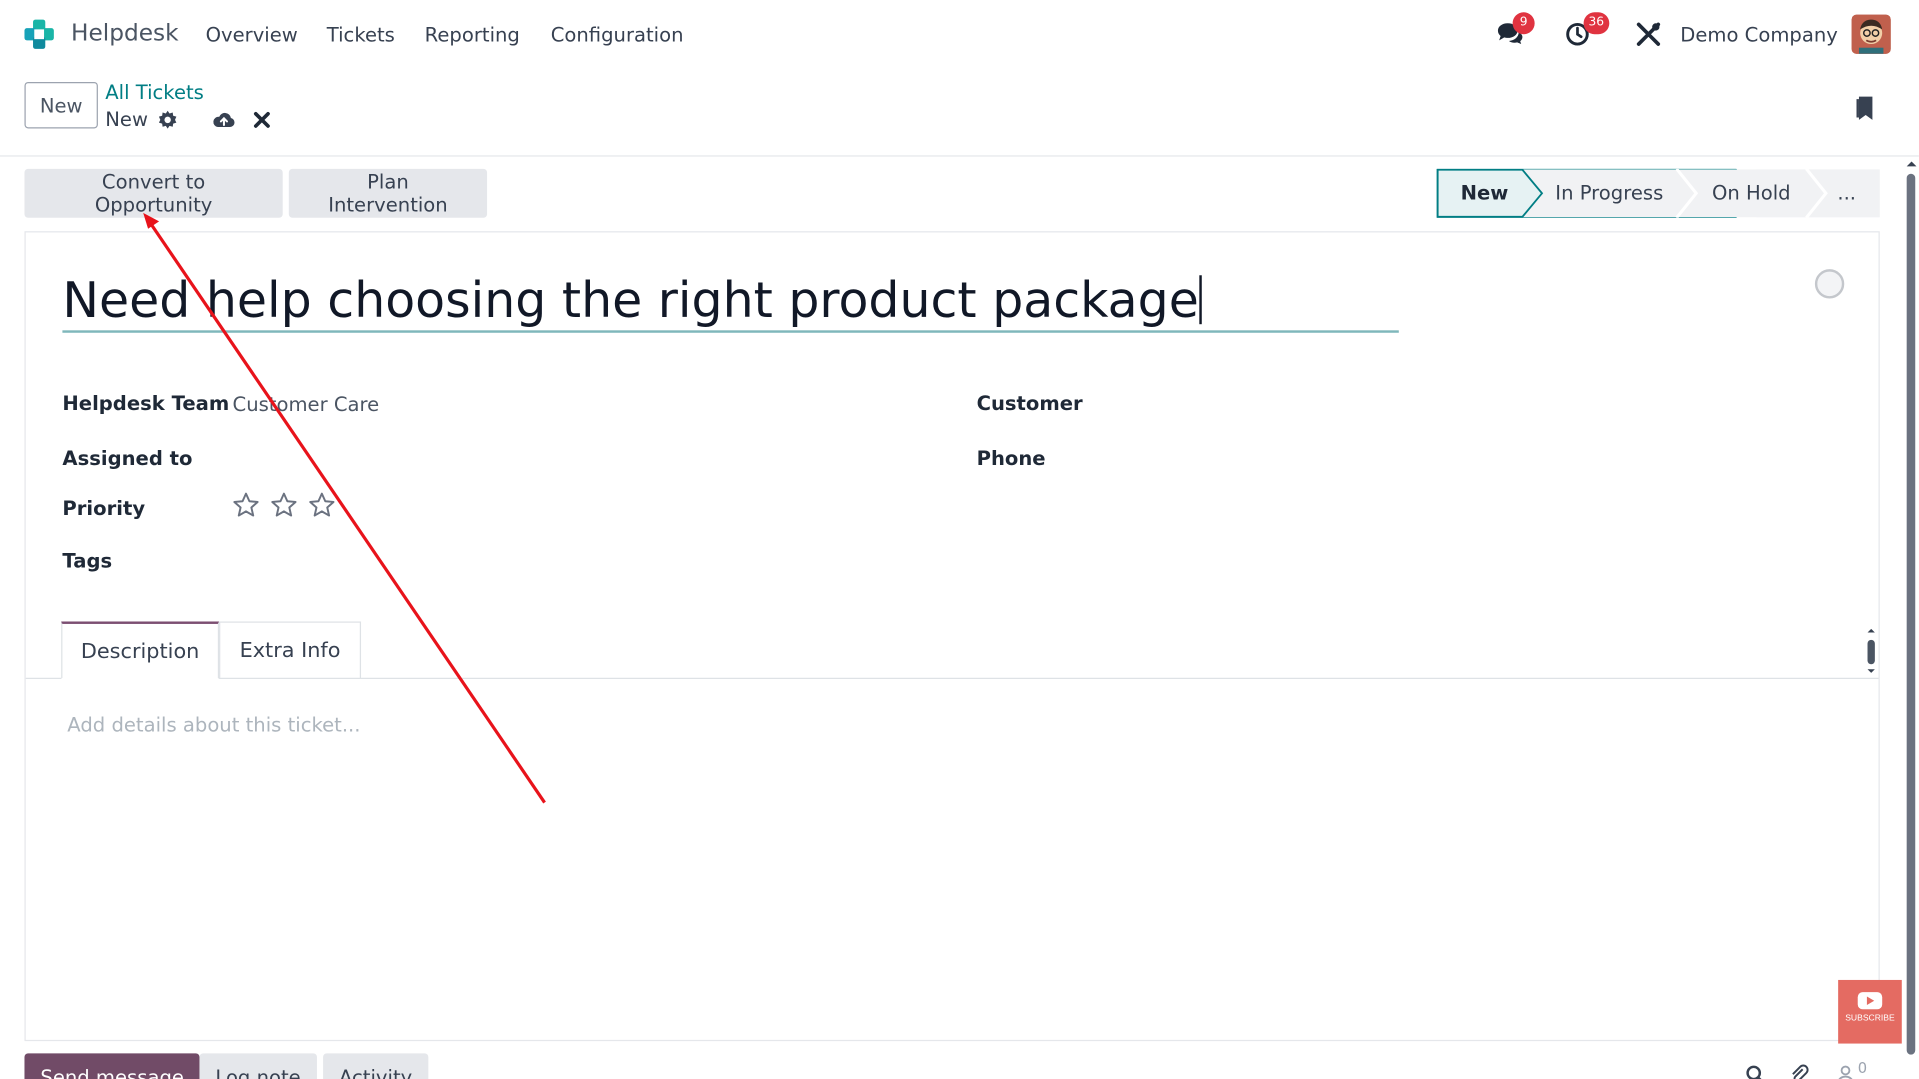 The image size is (1919, 1079). Describe the element at coordinates (104, 508) in the screenshot. I see `priority-label: Priority` at that location.